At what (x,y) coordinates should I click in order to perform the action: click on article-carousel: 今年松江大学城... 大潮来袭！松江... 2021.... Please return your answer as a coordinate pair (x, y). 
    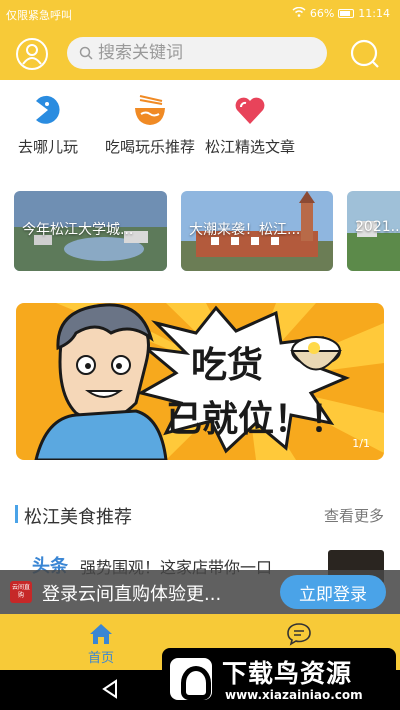
    Looking at the image, I should click on (200, 231).